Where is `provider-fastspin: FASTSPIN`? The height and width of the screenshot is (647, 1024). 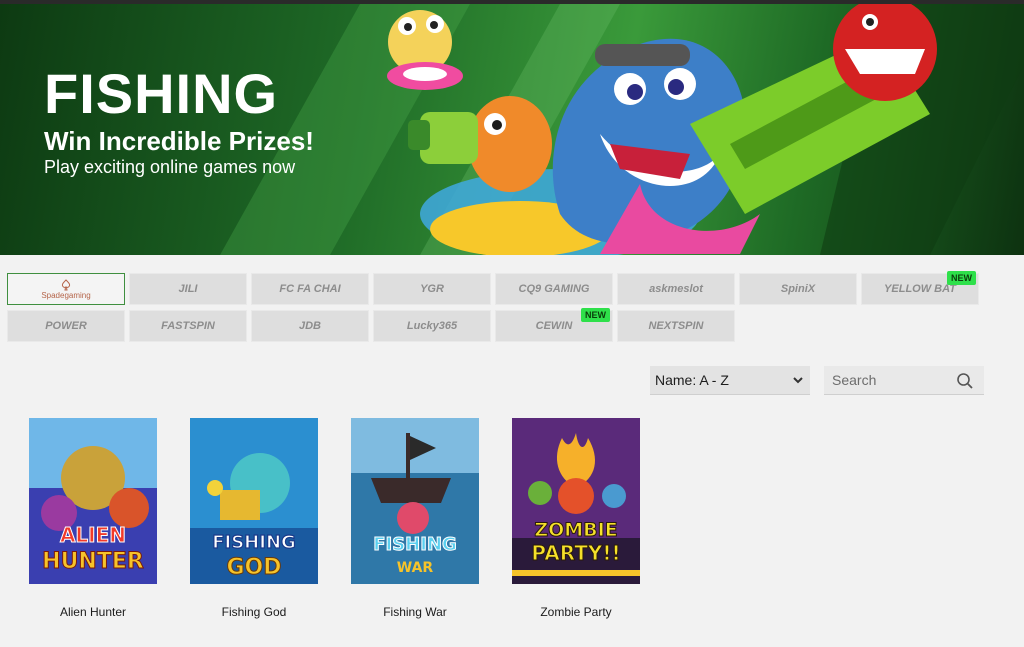
provider-fastspin: FASTSPIN is located at coordinates (188, 326).